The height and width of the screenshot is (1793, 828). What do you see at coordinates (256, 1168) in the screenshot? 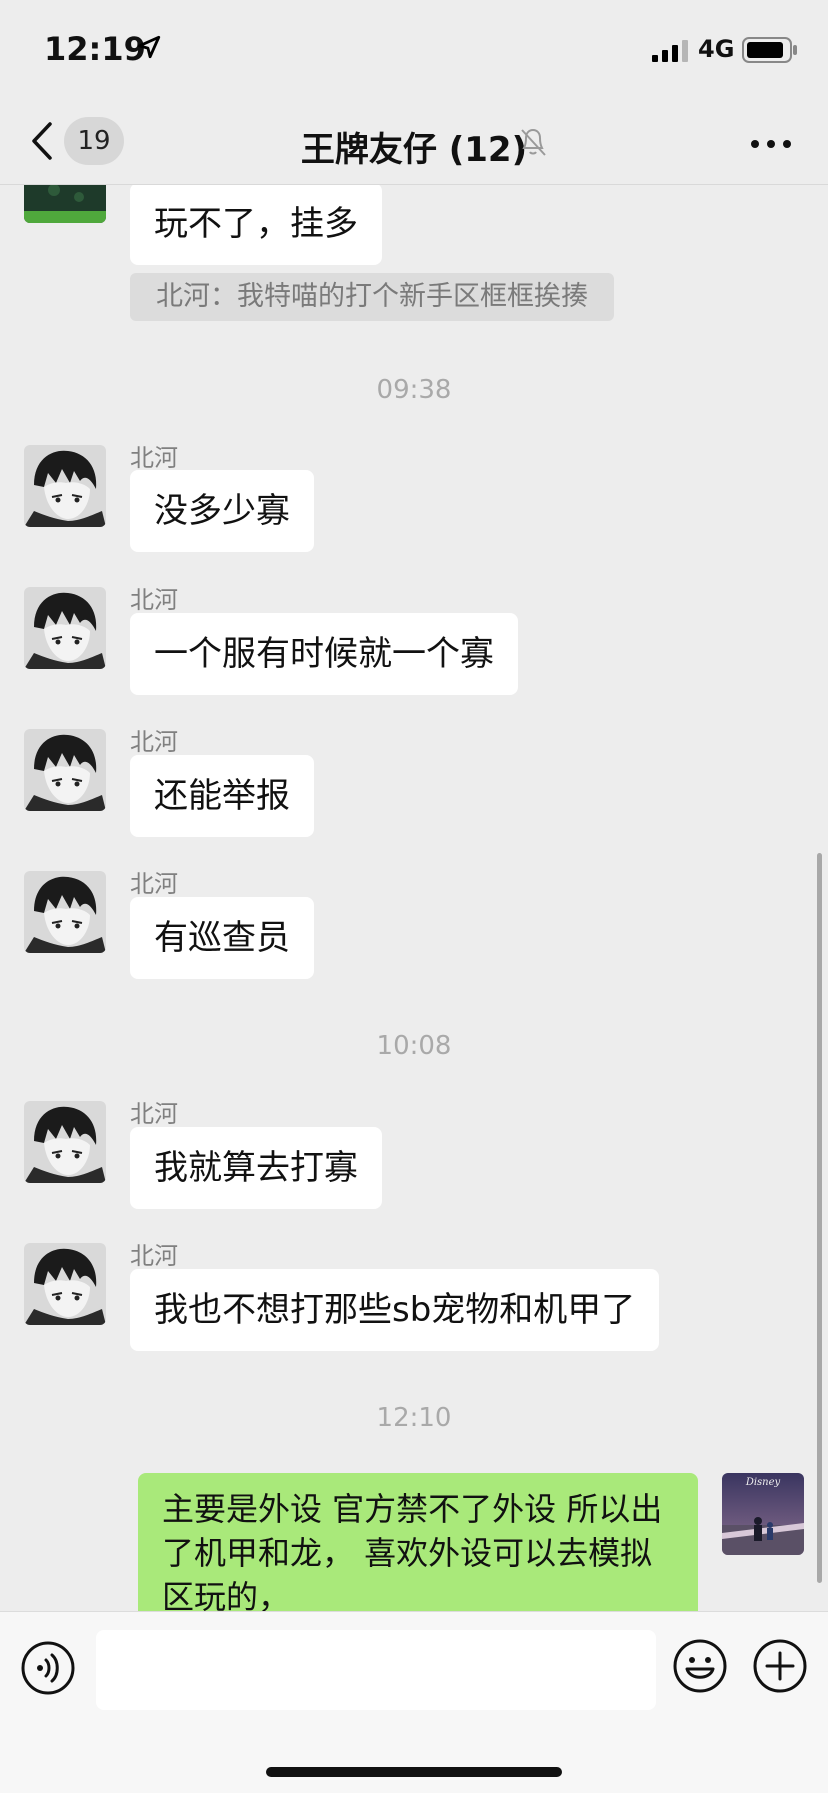
I see `message-bubble: 我就算去打寡` at bounding box center [256, 1168].